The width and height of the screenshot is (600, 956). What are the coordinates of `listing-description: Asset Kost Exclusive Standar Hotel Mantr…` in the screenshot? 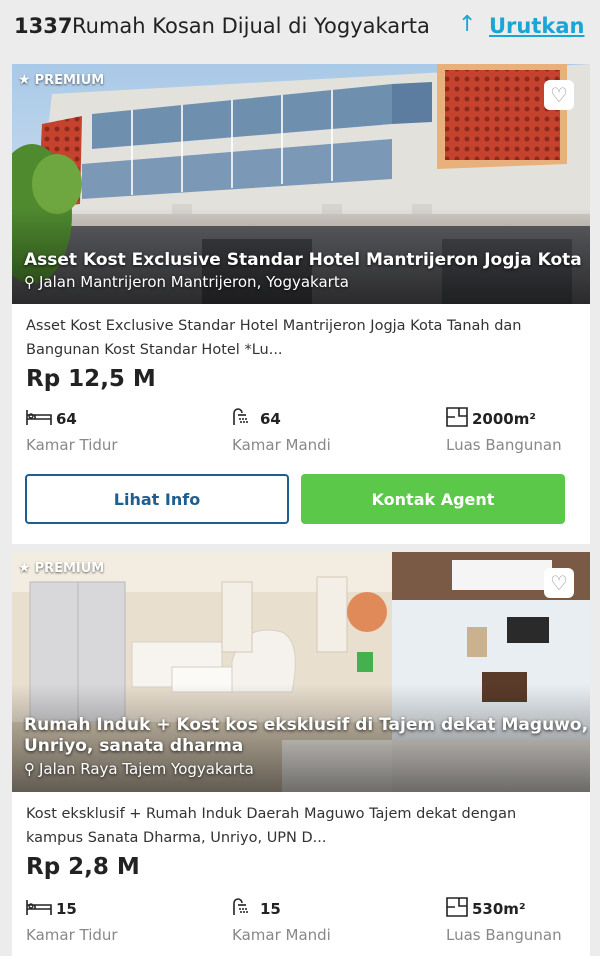 It's located at (274, 338).